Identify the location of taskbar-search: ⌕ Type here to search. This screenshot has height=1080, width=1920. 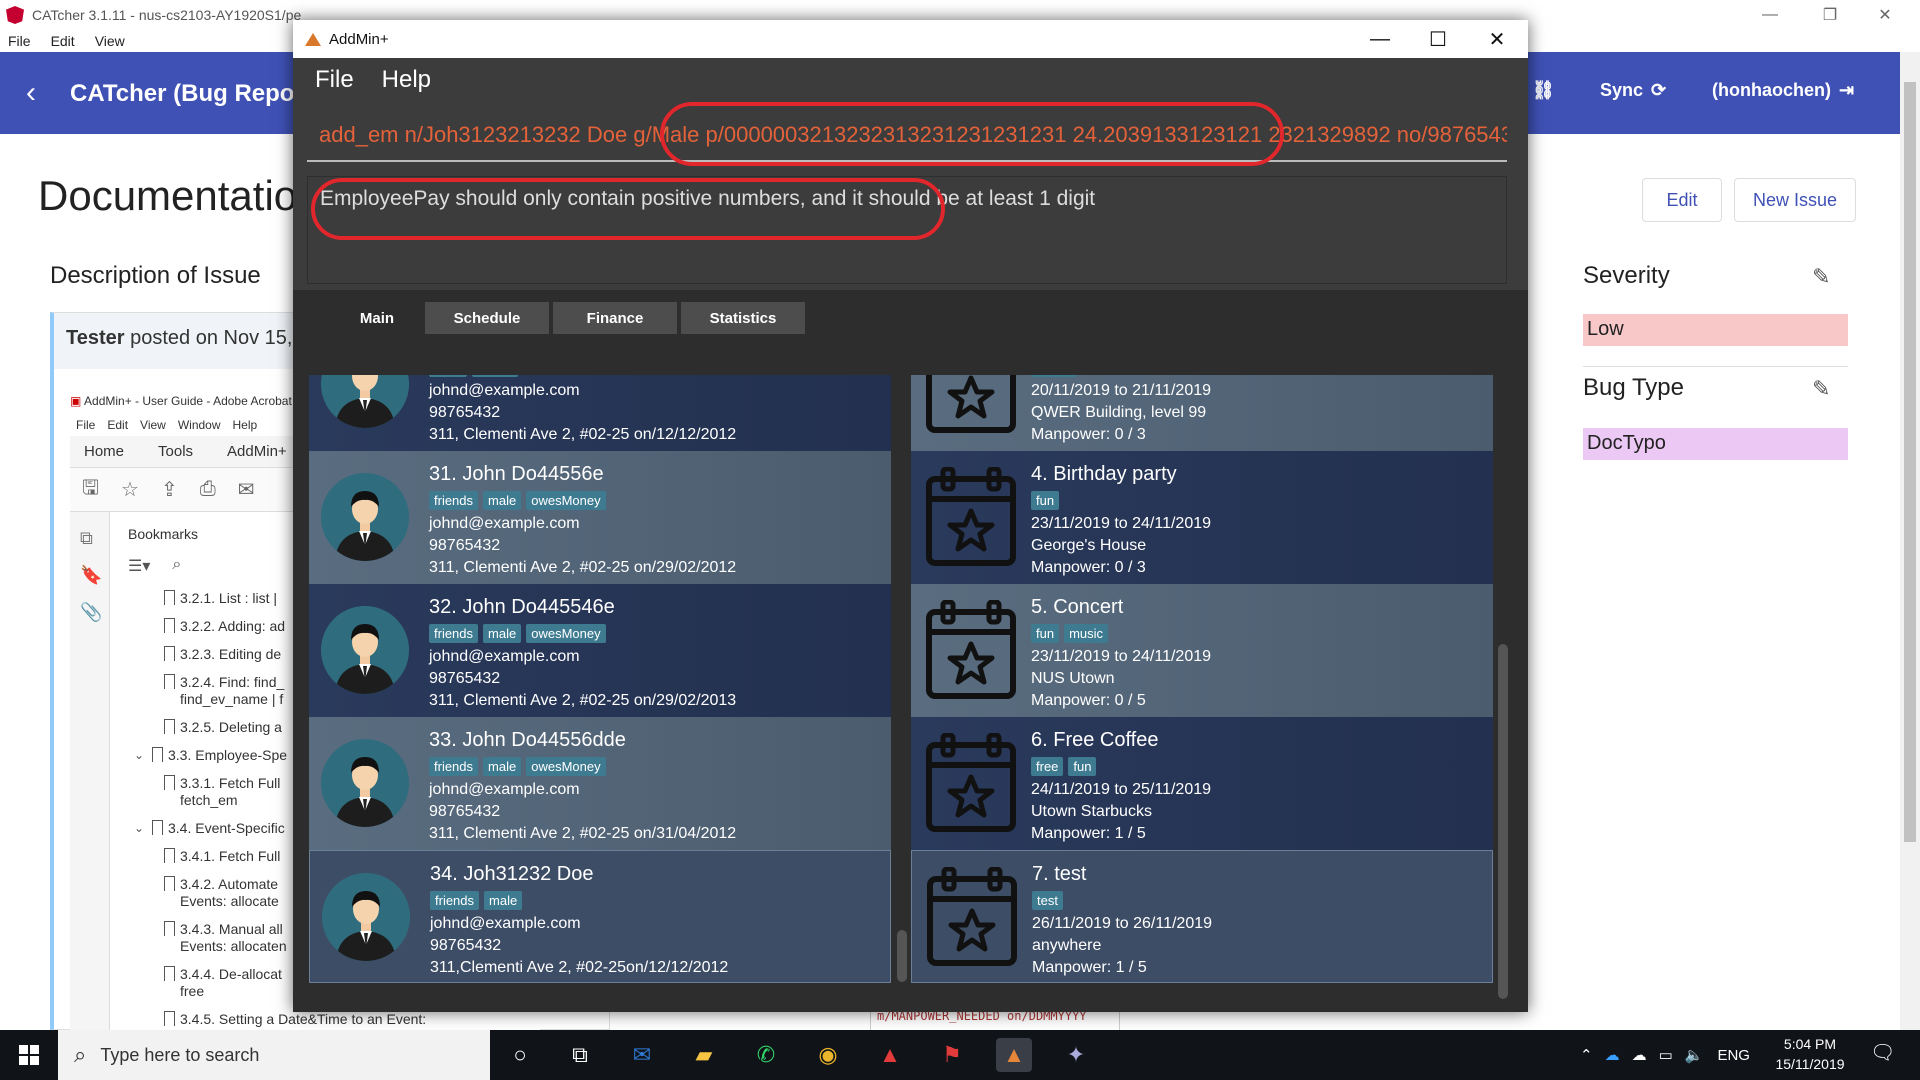
(274, 1055).